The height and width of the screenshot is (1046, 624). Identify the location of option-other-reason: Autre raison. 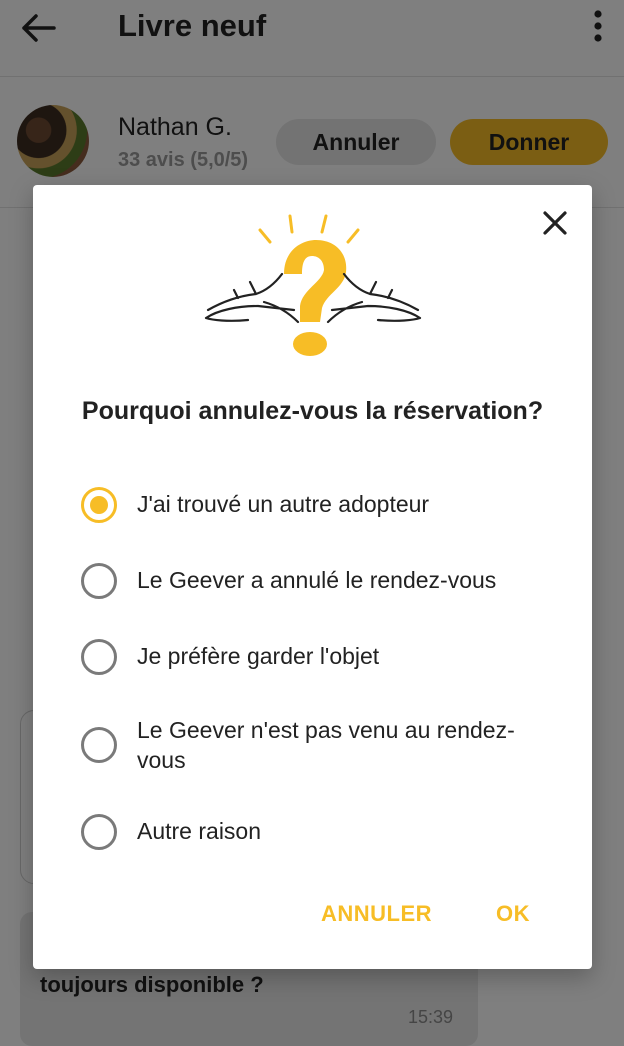
(317, 843).